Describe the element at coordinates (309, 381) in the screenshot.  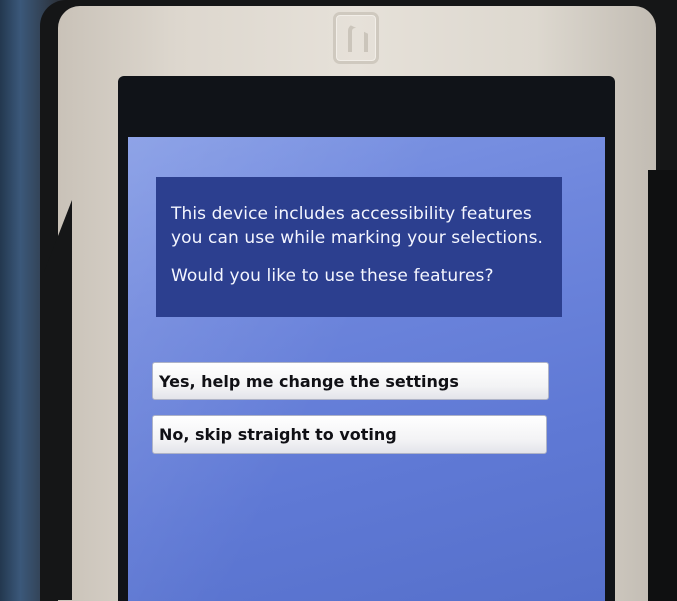
I see `yes-change-settings-label: Yes, help me change the settings` at that location.